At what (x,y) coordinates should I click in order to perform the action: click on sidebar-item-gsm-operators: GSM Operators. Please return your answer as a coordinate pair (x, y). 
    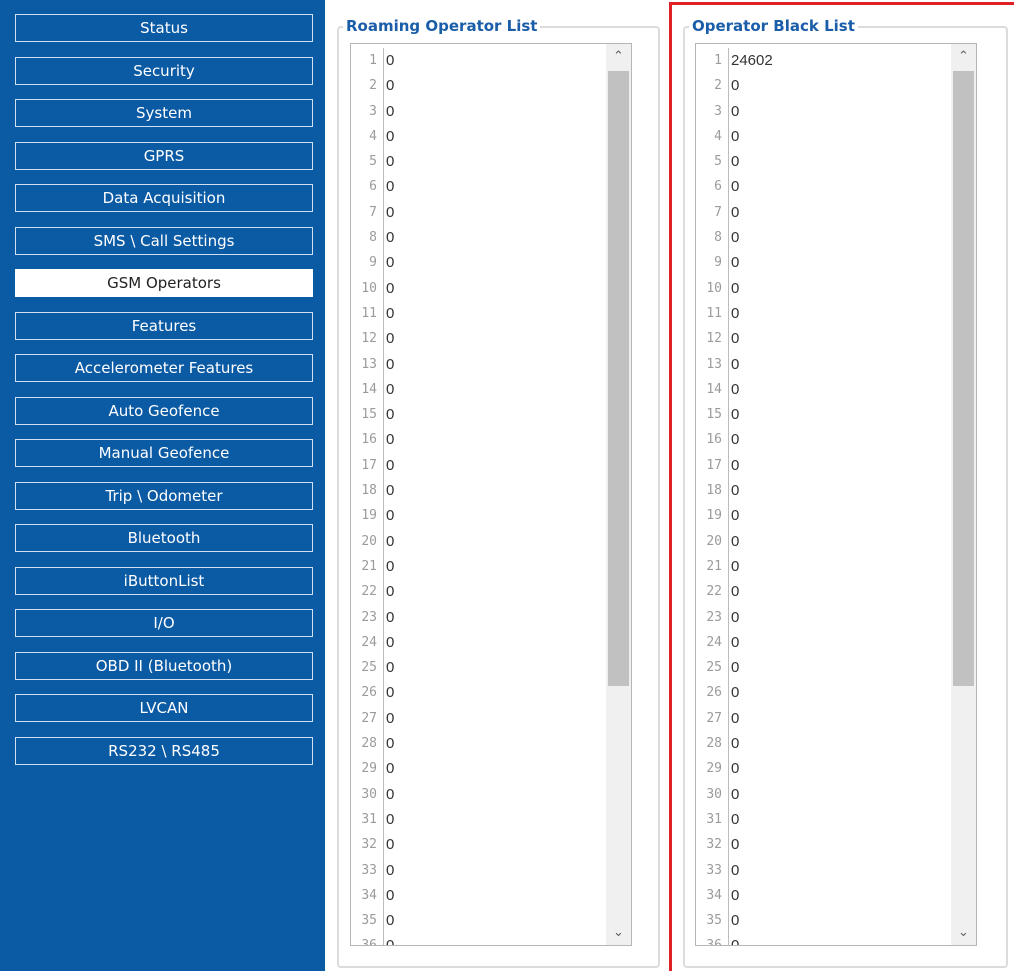
    Looking at the image, I should click on (164, 283).